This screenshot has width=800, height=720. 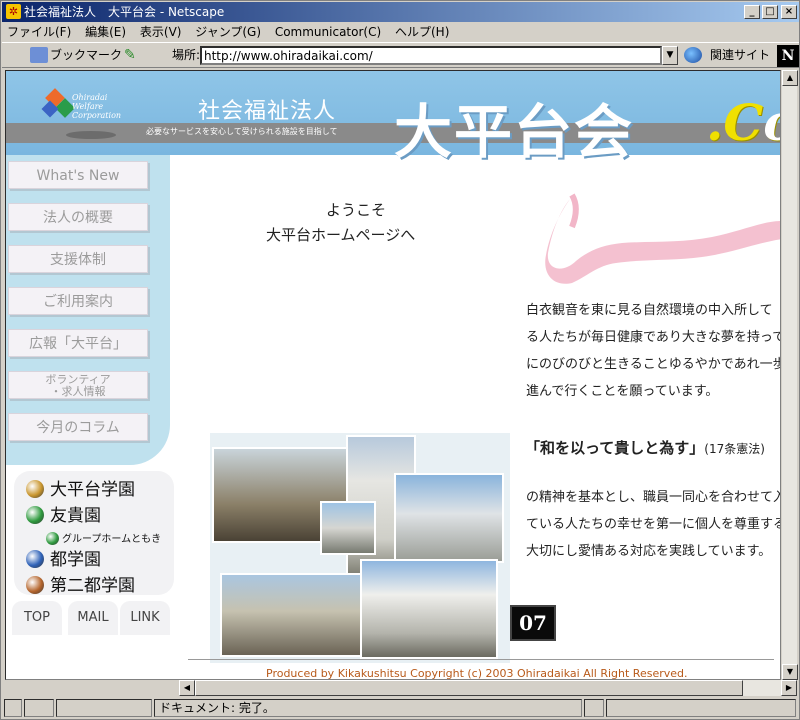 What do you see at coordinates (789, 375) in the screenshot?
I see `vertical-scrollbar: ▲ ▼` at bounding box center [789, 375].